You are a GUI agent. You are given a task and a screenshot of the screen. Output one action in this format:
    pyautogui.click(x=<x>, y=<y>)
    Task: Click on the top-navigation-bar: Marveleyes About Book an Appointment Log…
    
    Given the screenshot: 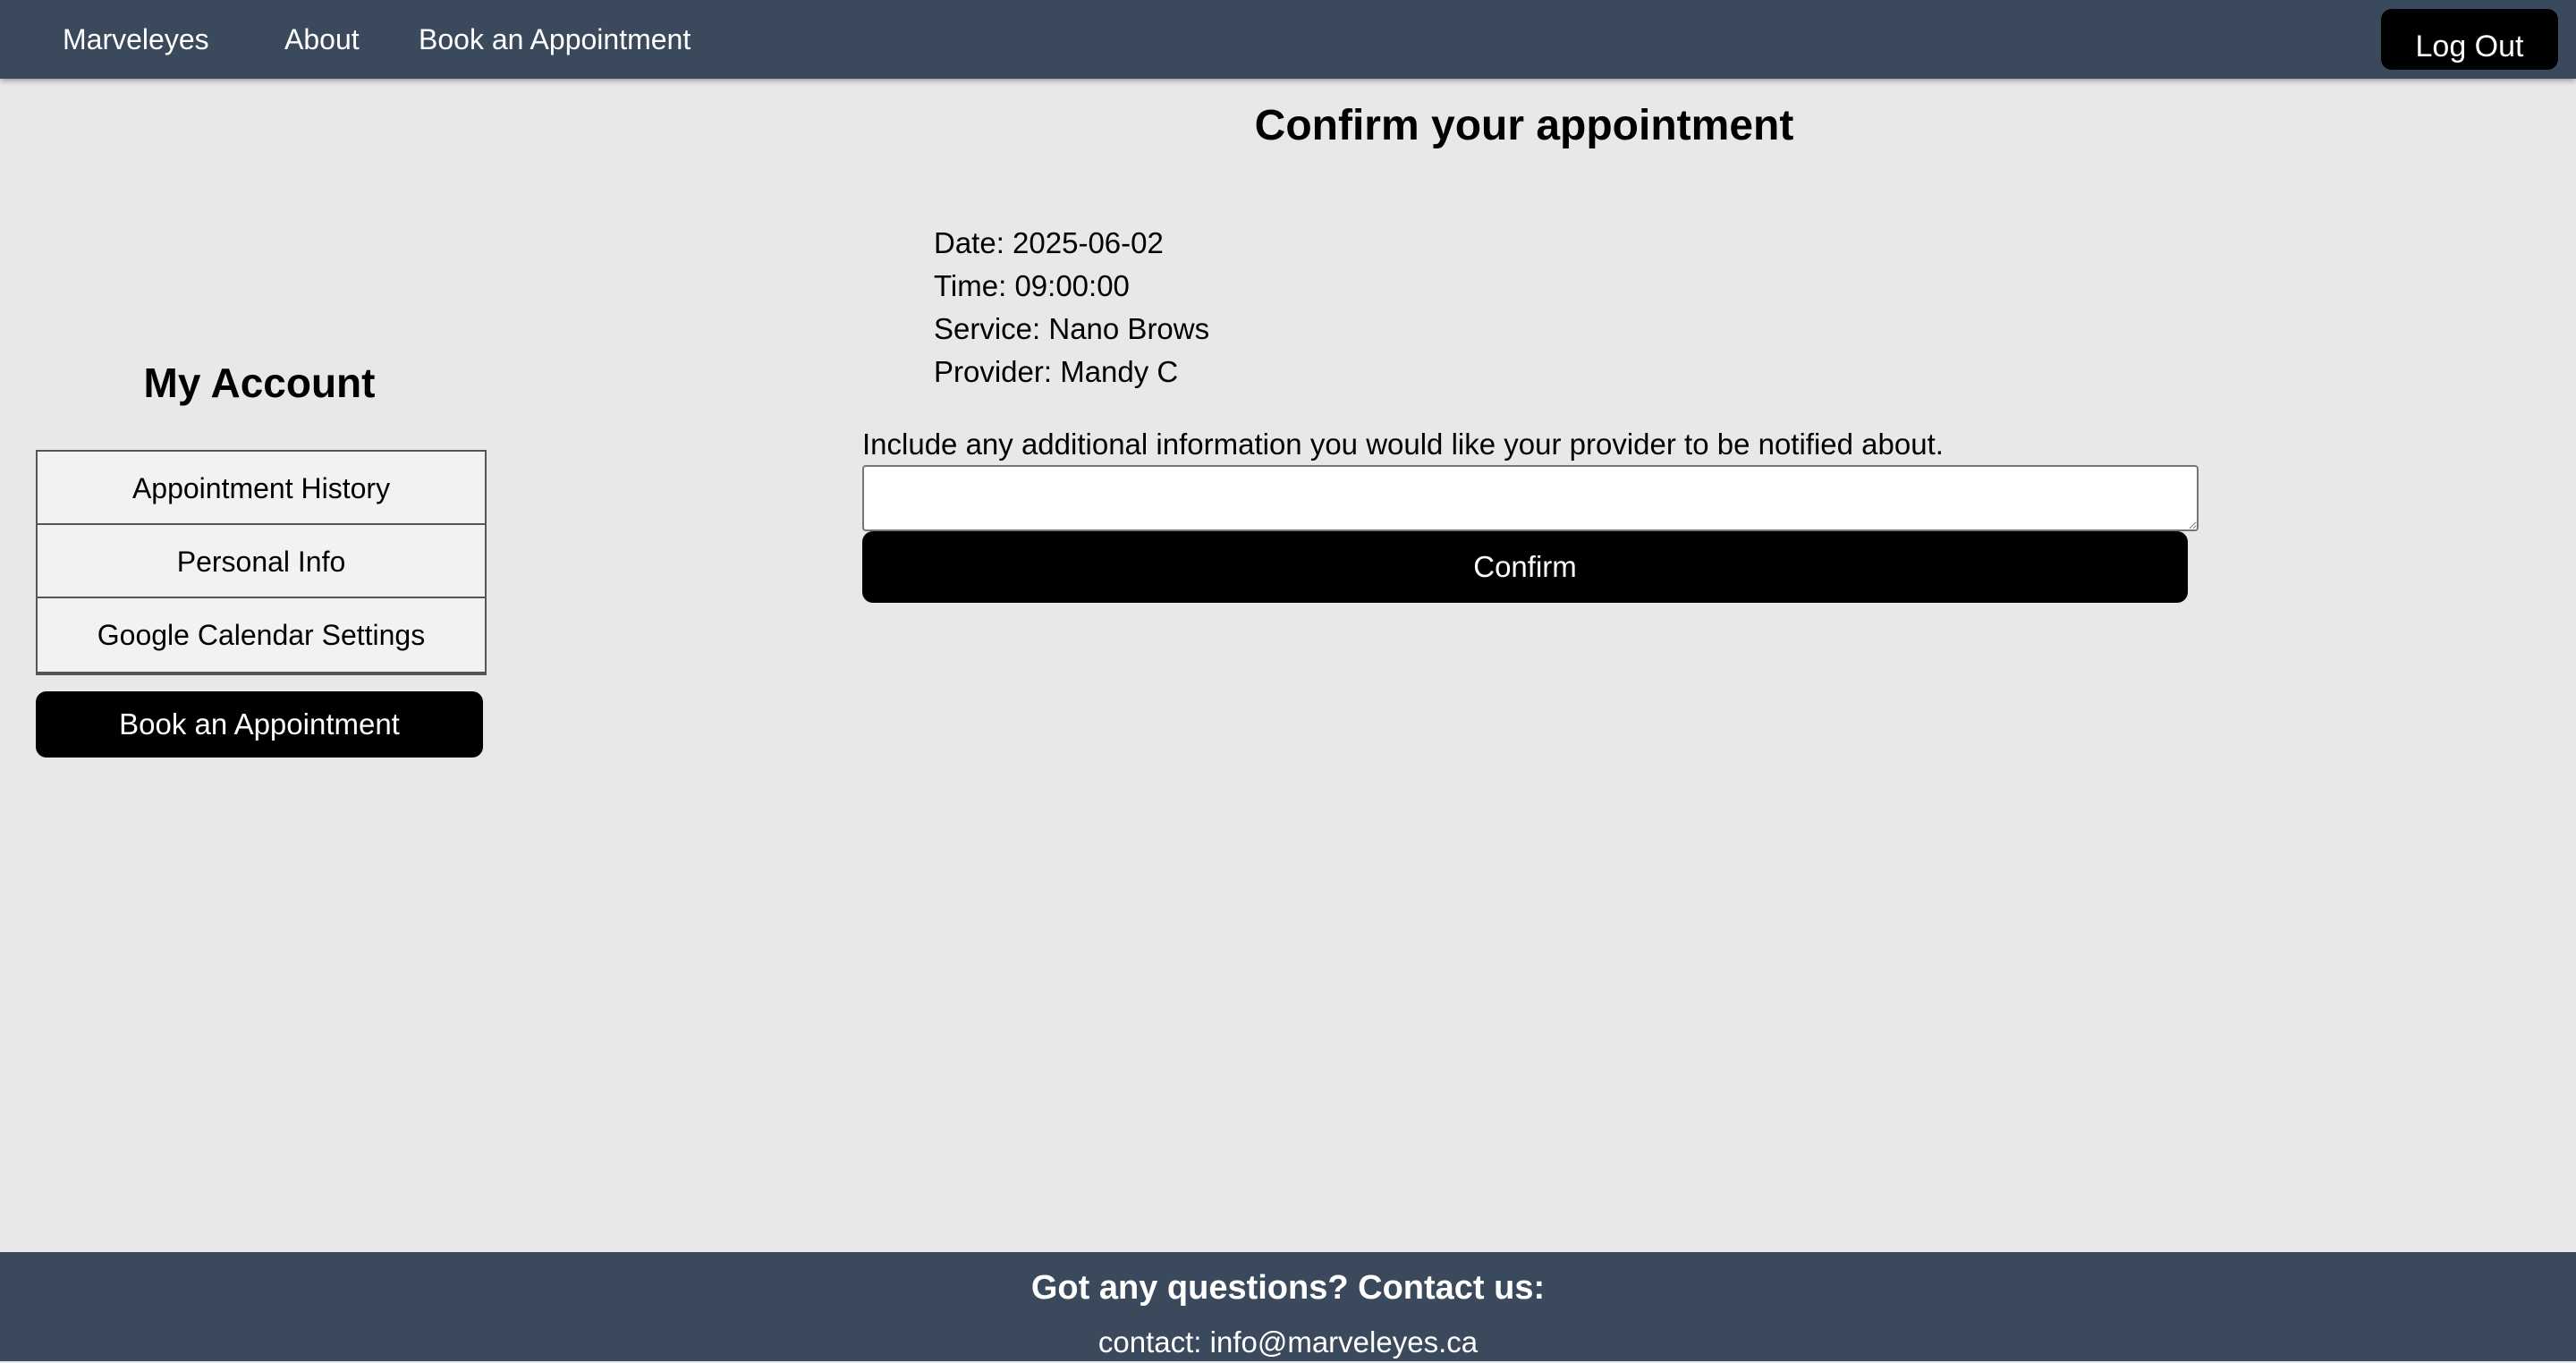 What is the action you would take?
    pyautogui.click(x=1288, y=39)
    